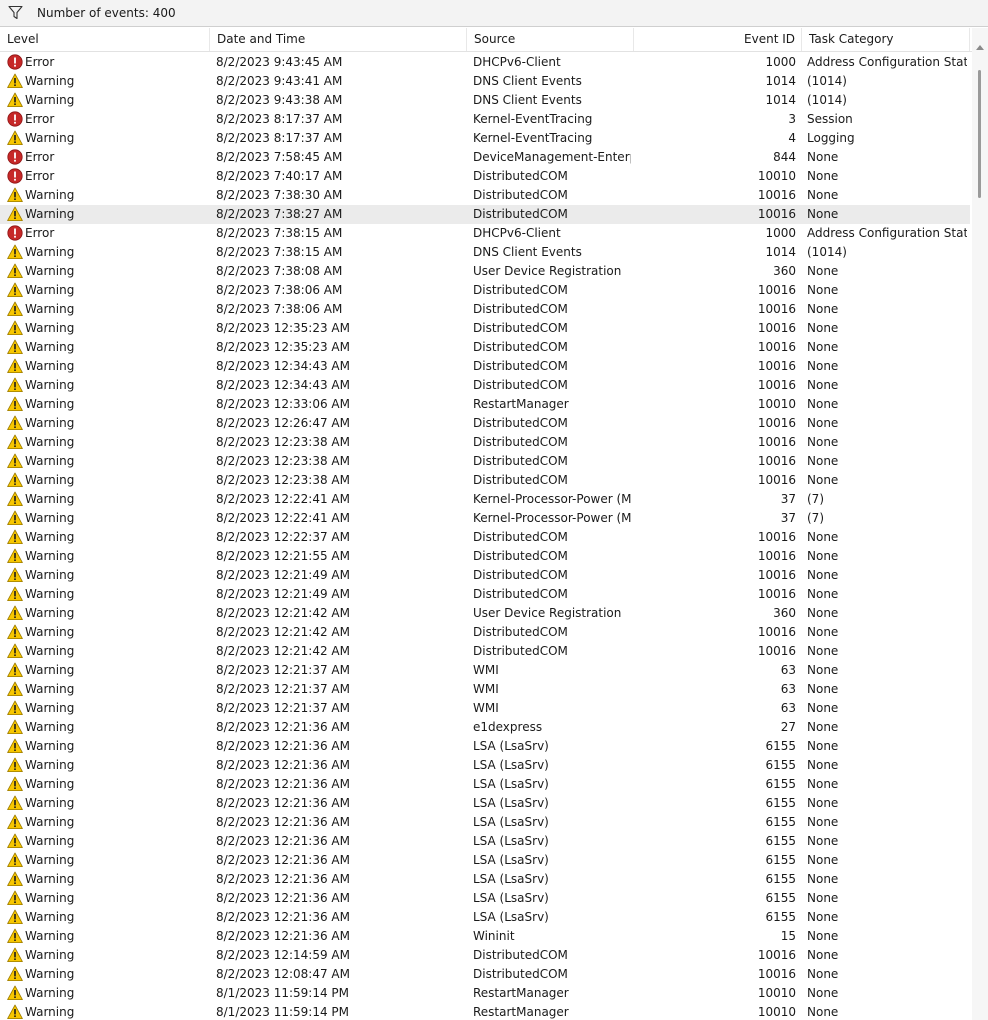 The width and height of the screenshot is (988, 1020). I want to click on cell-source: DHCPv6-Client, so click(517, 233).